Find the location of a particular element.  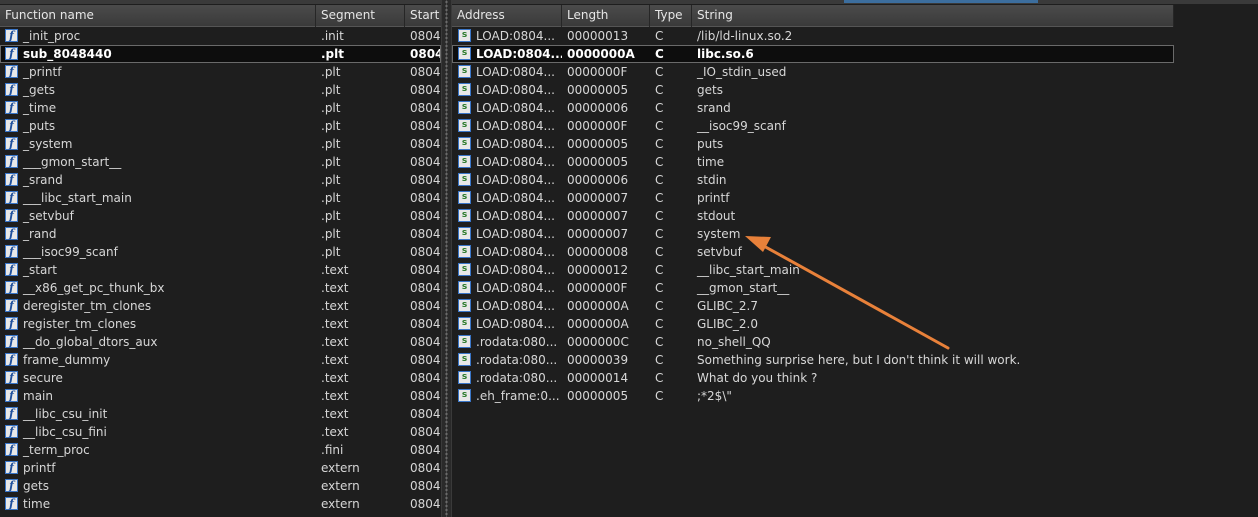

function-name-cell: f ___isoc99_scanf is located at coordinates (158, 252).